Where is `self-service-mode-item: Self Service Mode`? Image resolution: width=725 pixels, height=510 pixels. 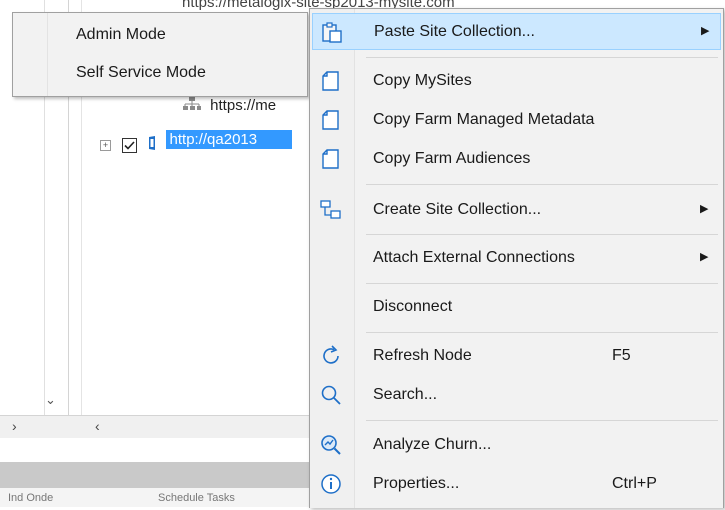 self-service-mode-item: Self Service Mode is located at coordinates (160, 73).